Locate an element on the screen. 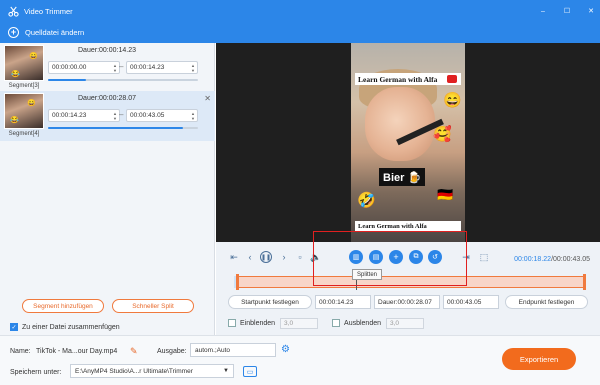 The width and height of the screenshot is (600, 385). set-end-label: Endpunkt festlegen is located at coordinates (546, 302).